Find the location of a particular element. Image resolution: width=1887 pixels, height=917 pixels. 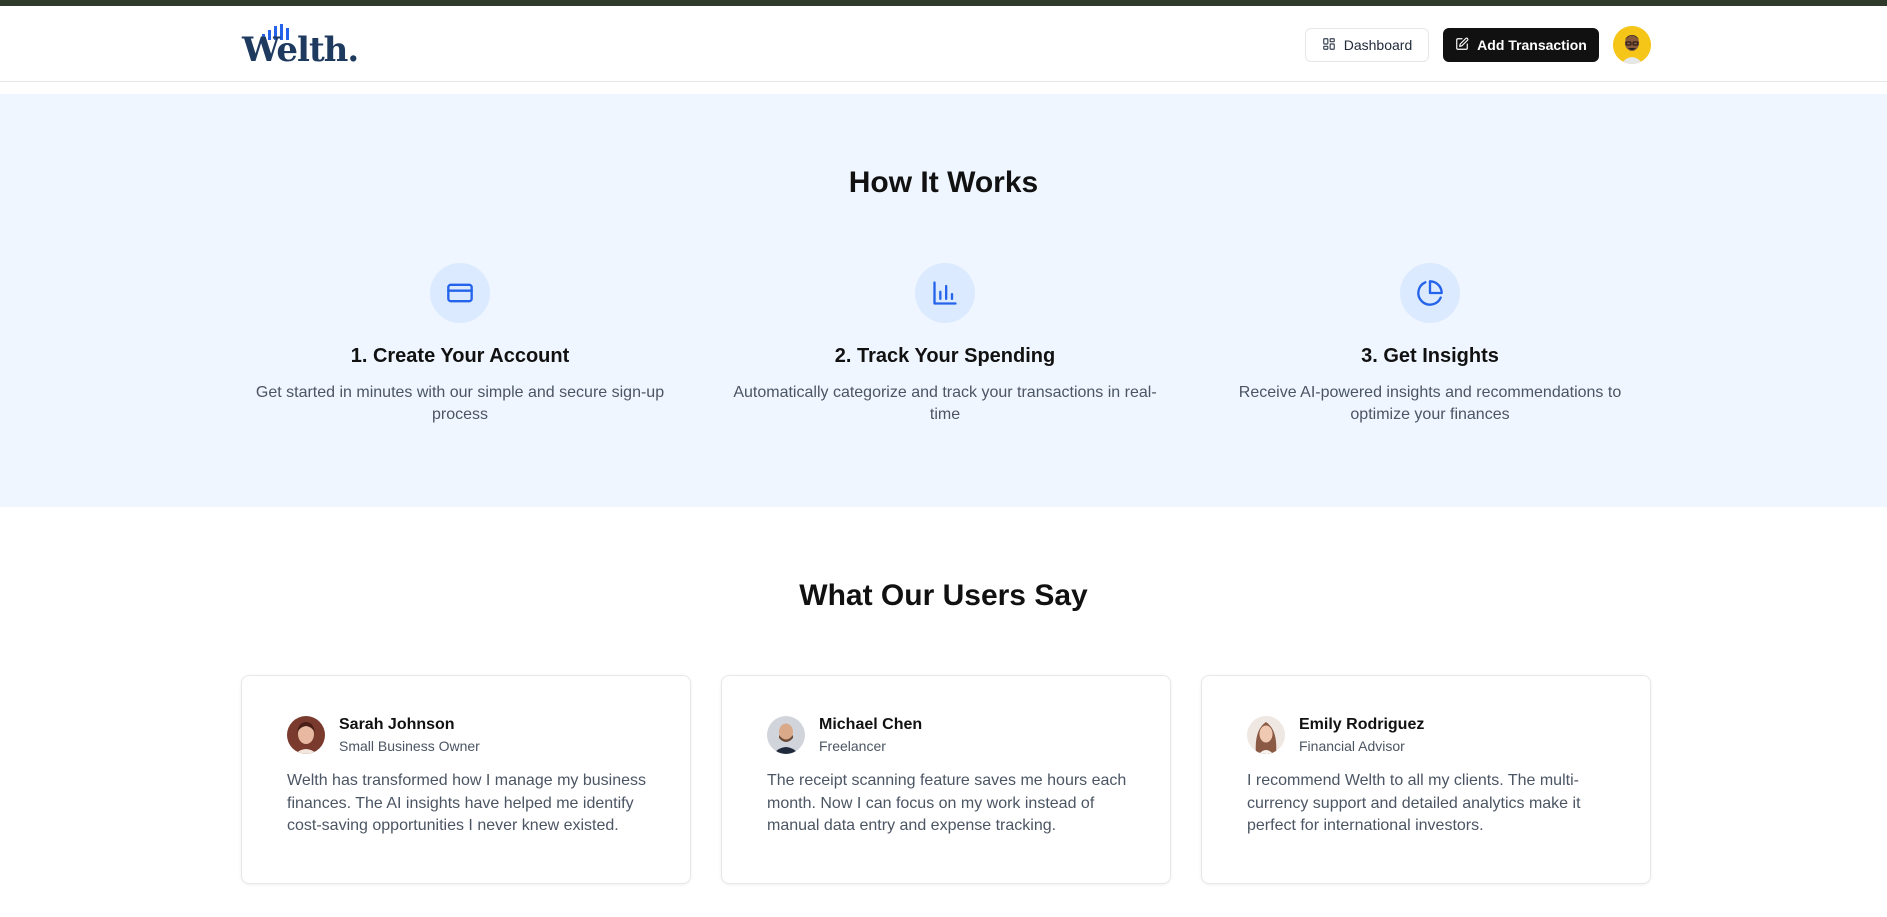

navbar: Welth. Dashboard Add Transaction is located at coordinates (943, 44).